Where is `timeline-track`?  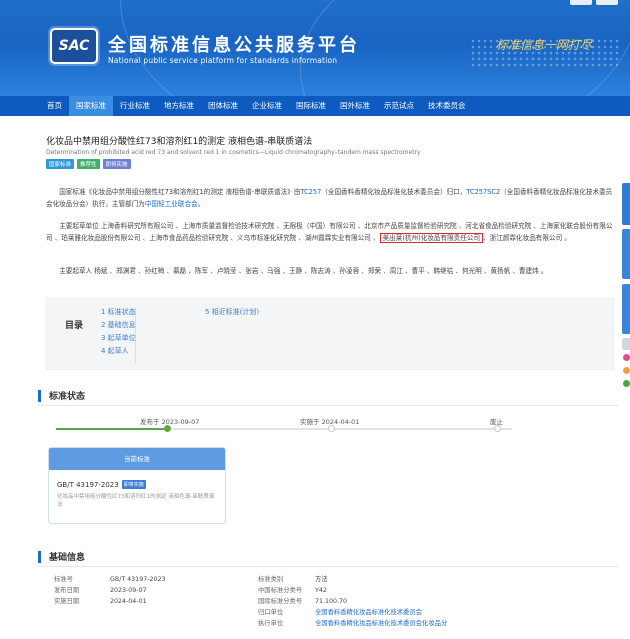
timeline-track is located at coordinates (340, 429).